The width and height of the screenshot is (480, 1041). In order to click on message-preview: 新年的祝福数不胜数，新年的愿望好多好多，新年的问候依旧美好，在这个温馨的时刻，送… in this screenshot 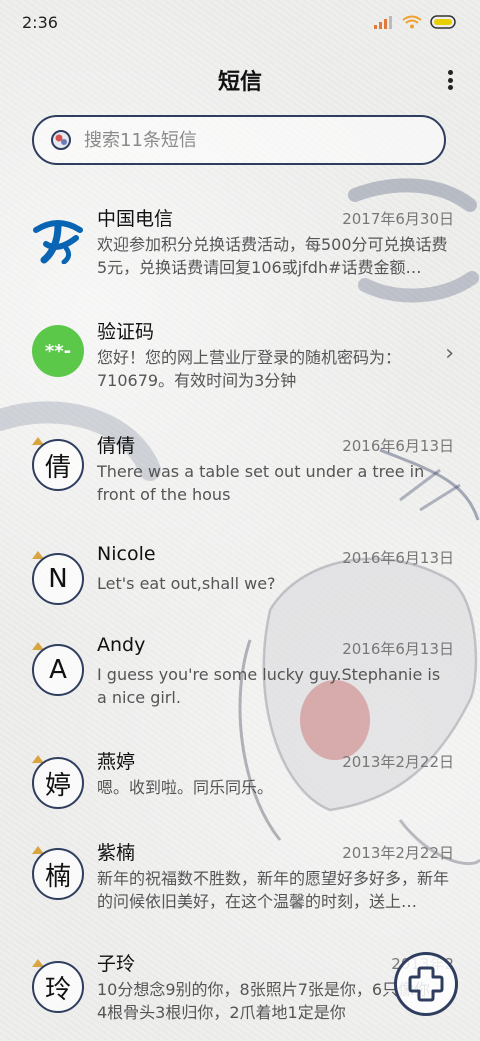, I will do `click(273, 890)`.